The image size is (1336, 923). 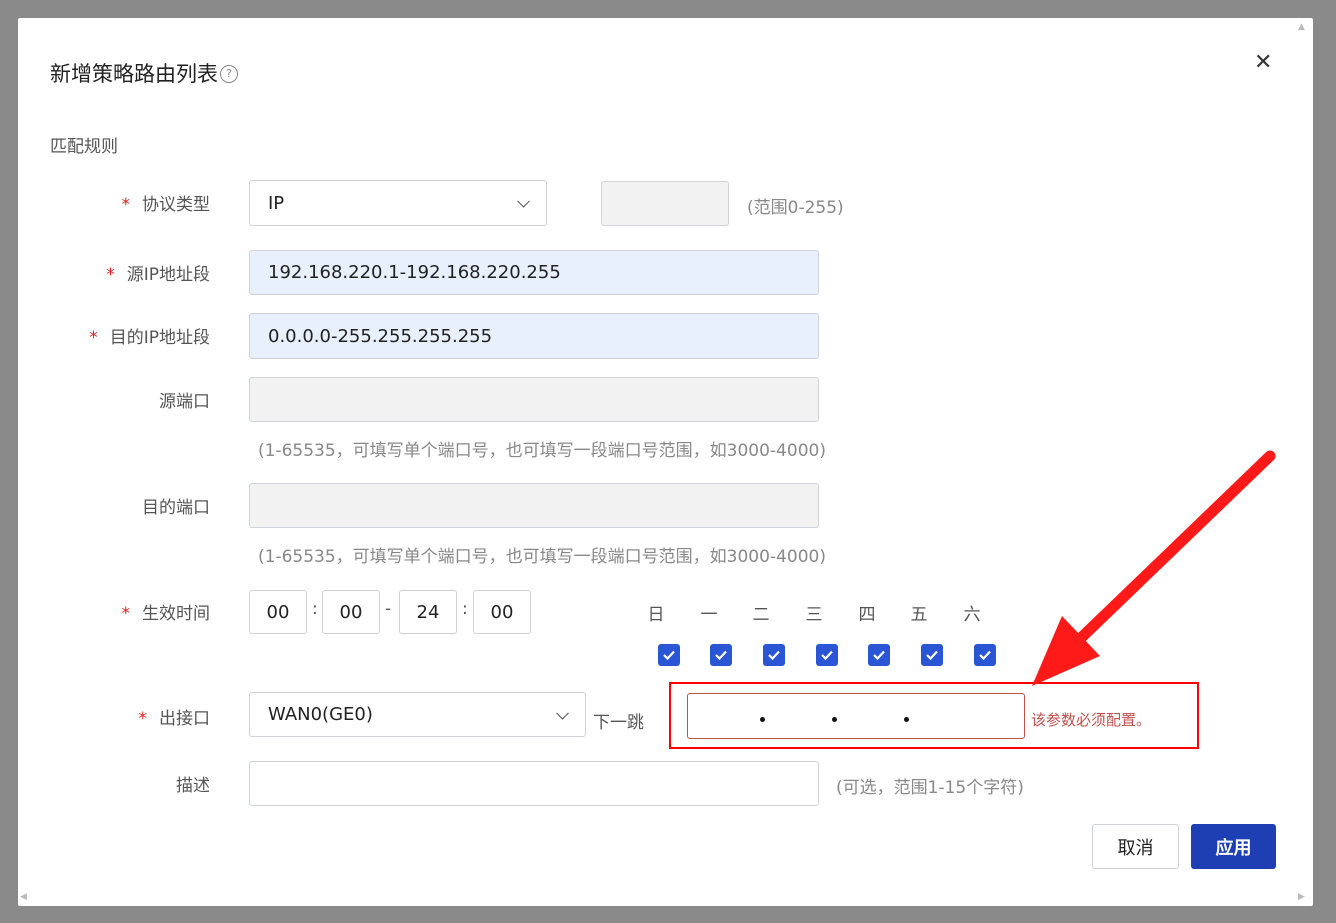 I want to click on src-ip-value: 192.168.220.1-192.168.220.255, so click(x=414, y=272).